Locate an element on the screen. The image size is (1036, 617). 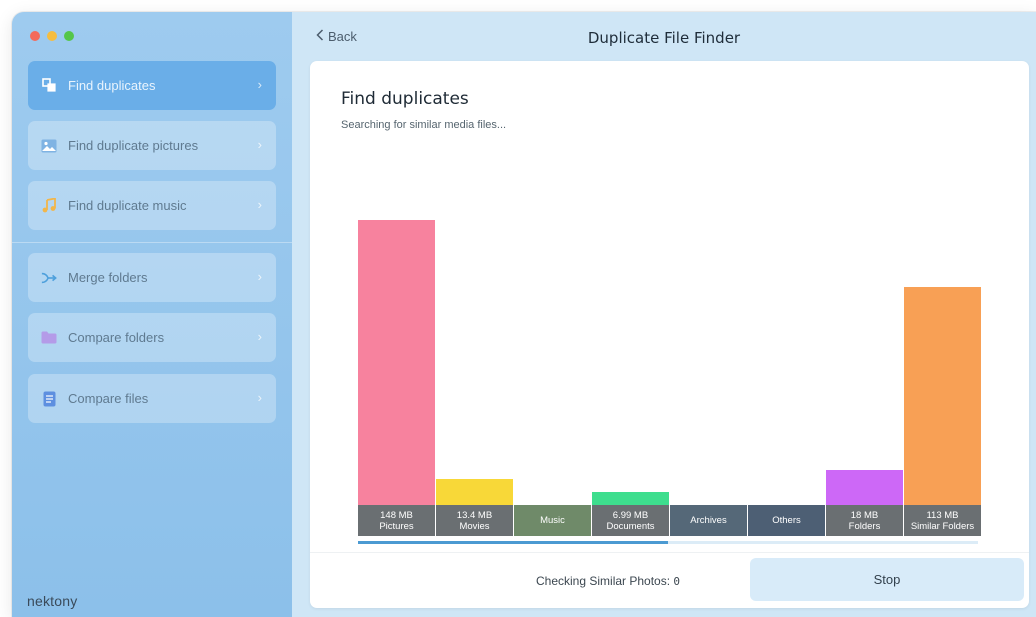
bar-label-pictures: 148 MB Pictures is located at coordinates (396, 520).